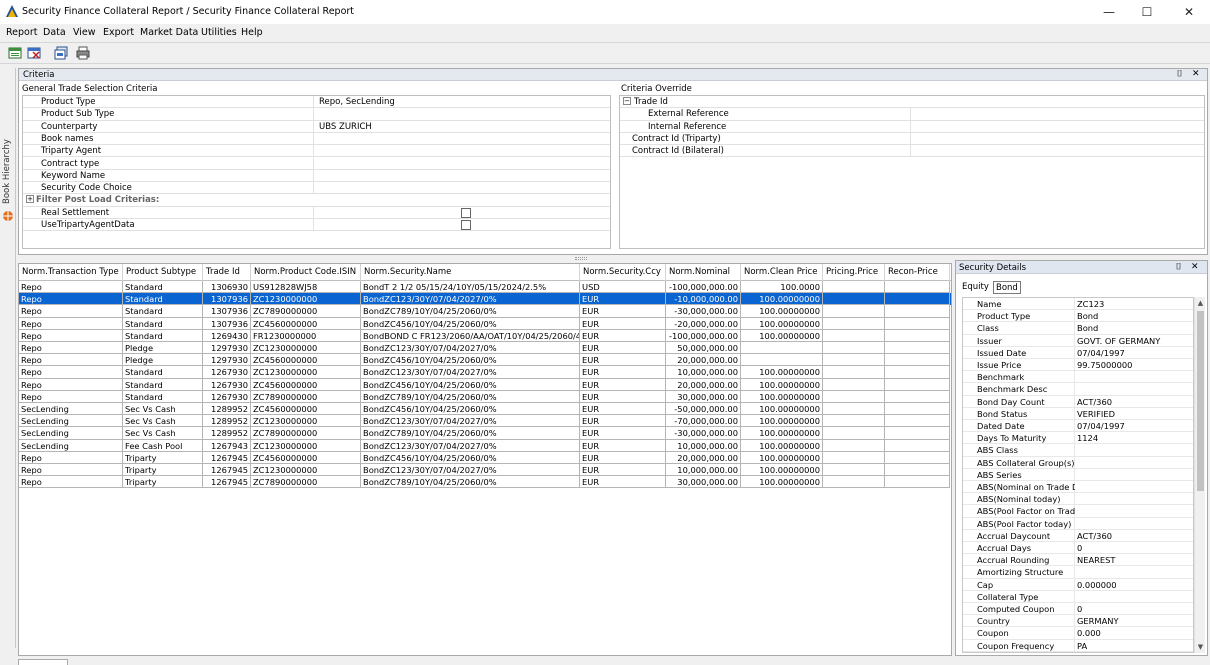  I want to click on criteria-row-use-triparty-agent-data: UseTripartyAgentData, so click(316, 225).